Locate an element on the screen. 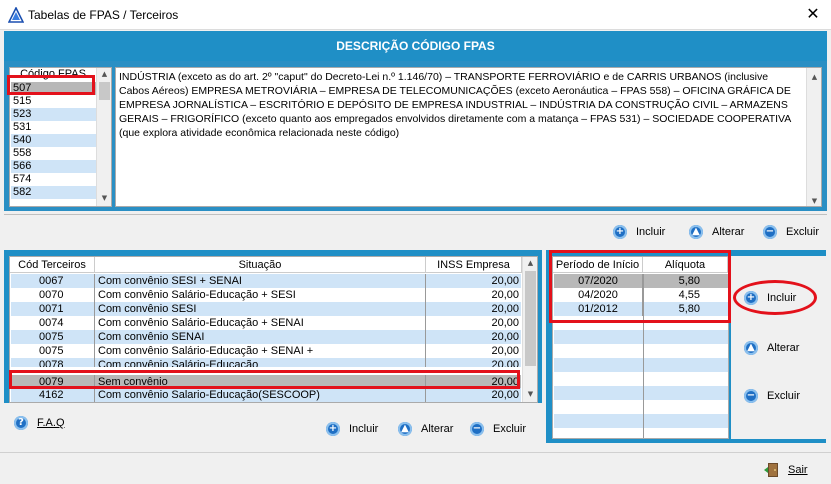 Image resolution: width=831 pixels, height=484 pixels. close-icon: ✕ is located at coordinates (813, 14).